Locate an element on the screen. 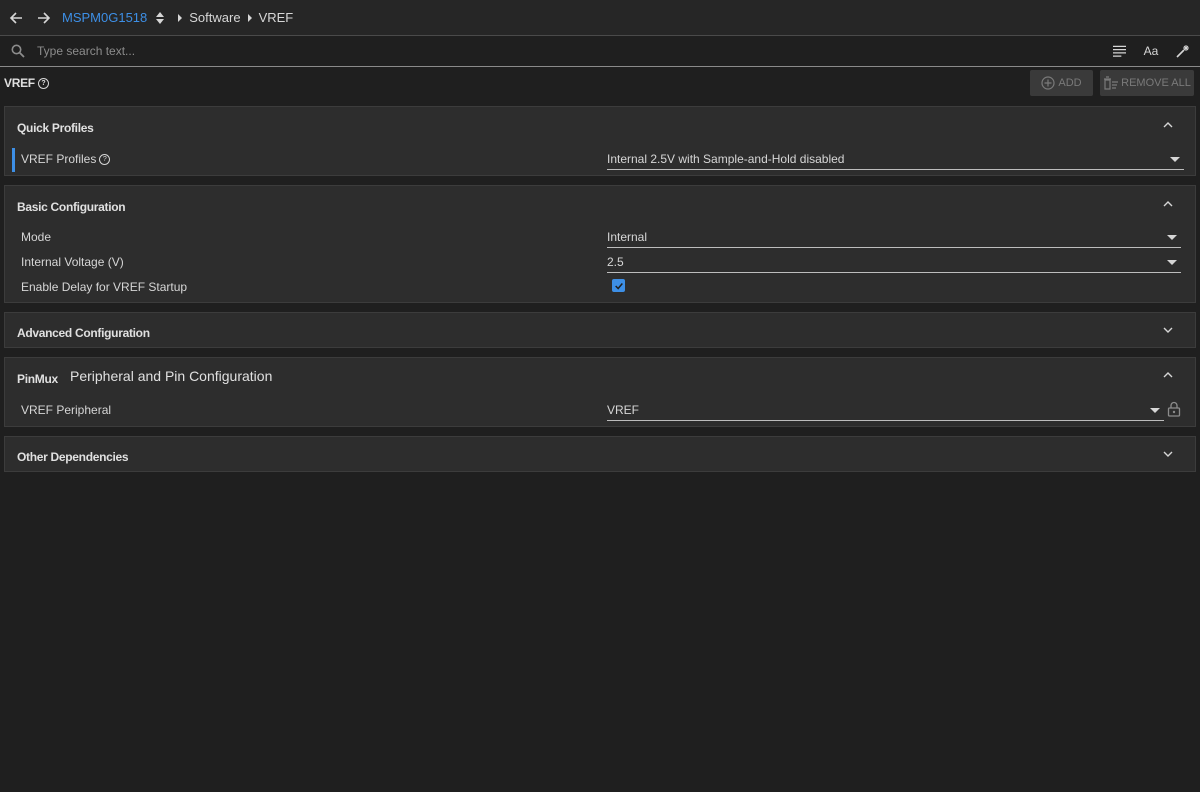 This screenshot has height=792, width=1200. internal-voltage-row: Internal Voltage (V) 2.5 is located at coordinates (600, 262).